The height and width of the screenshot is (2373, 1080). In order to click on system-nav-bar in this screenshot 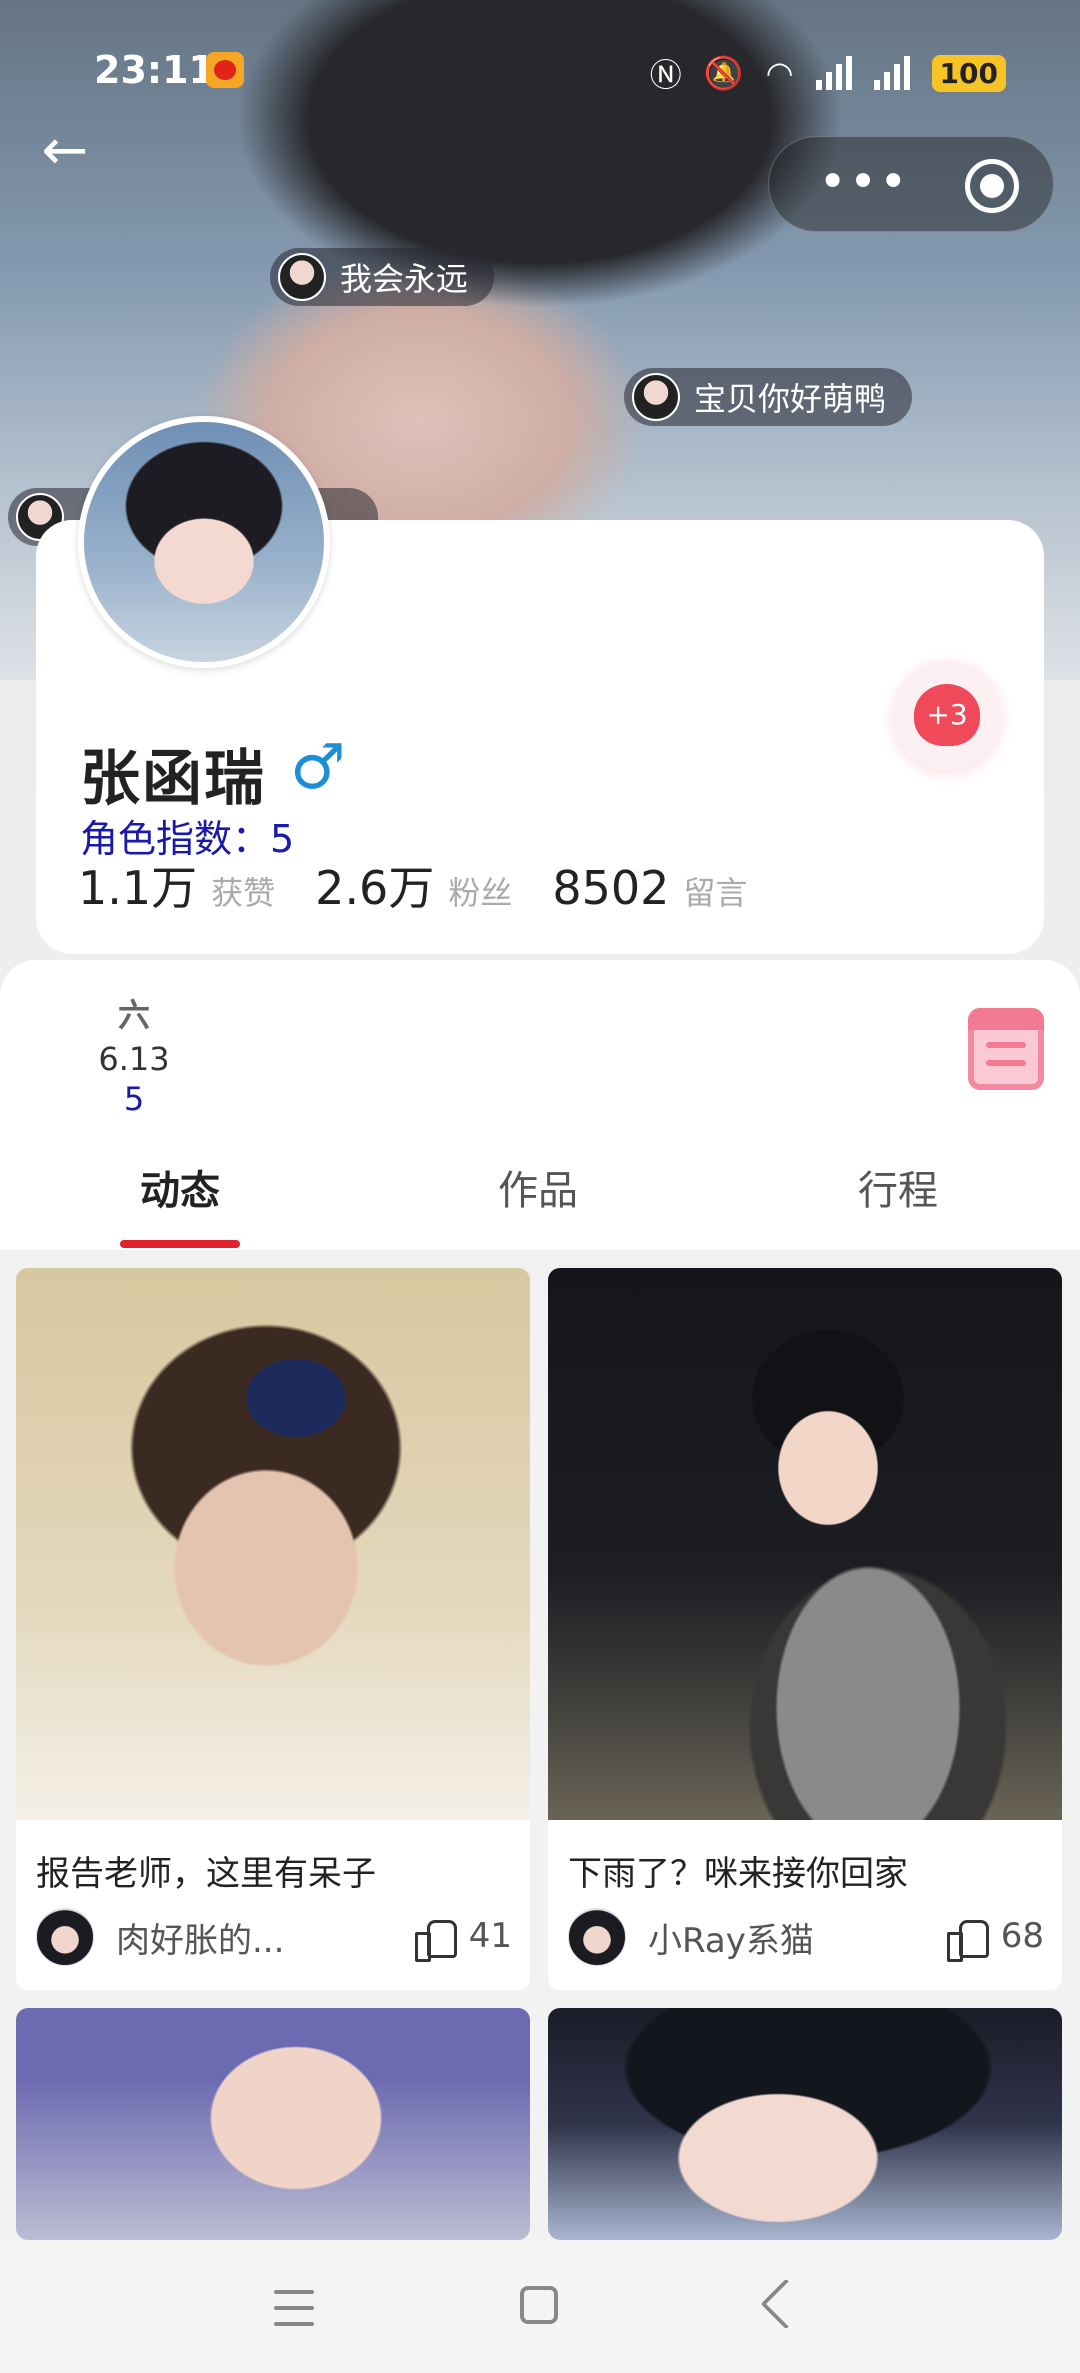, I will do `click(540, 2306)`.